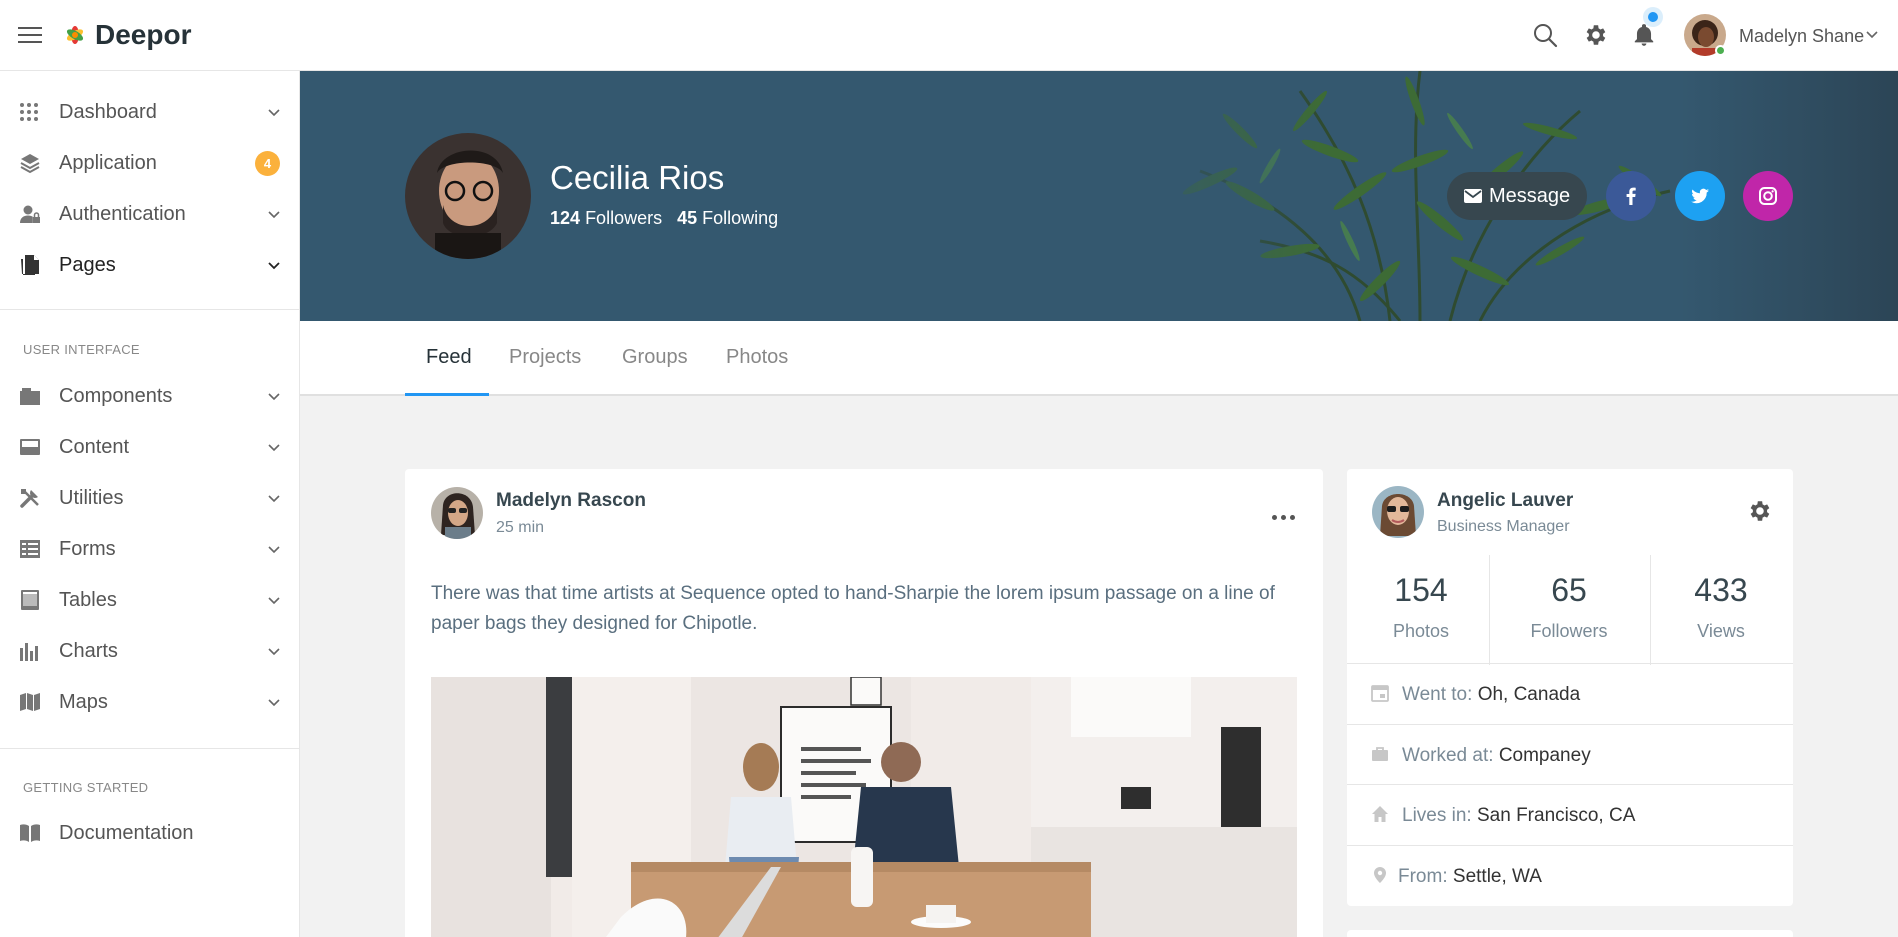 This screenshot has width=1898, height=937. What do you see at coordinates (116, 396) in the screenshot?
I see `sidebar-item-label: Components` at bounding box center [116, 396].